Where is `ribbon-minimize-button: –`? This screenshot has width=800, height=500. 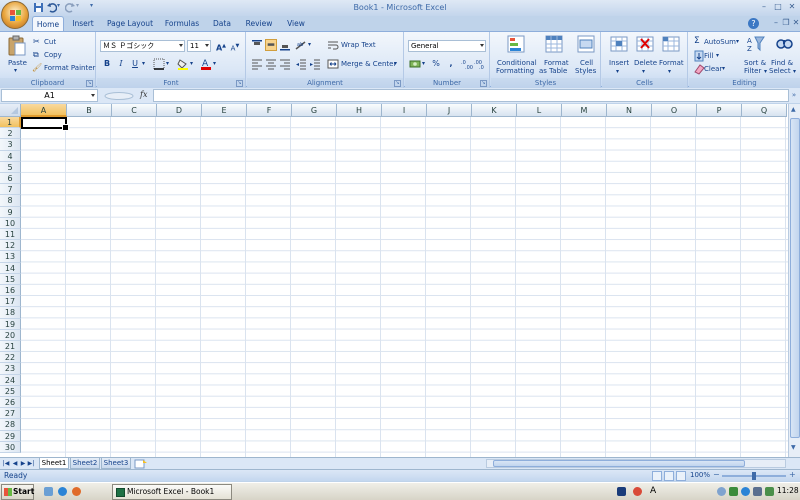
ribbon-minimize-button: – is located at coordinates (776, 23).